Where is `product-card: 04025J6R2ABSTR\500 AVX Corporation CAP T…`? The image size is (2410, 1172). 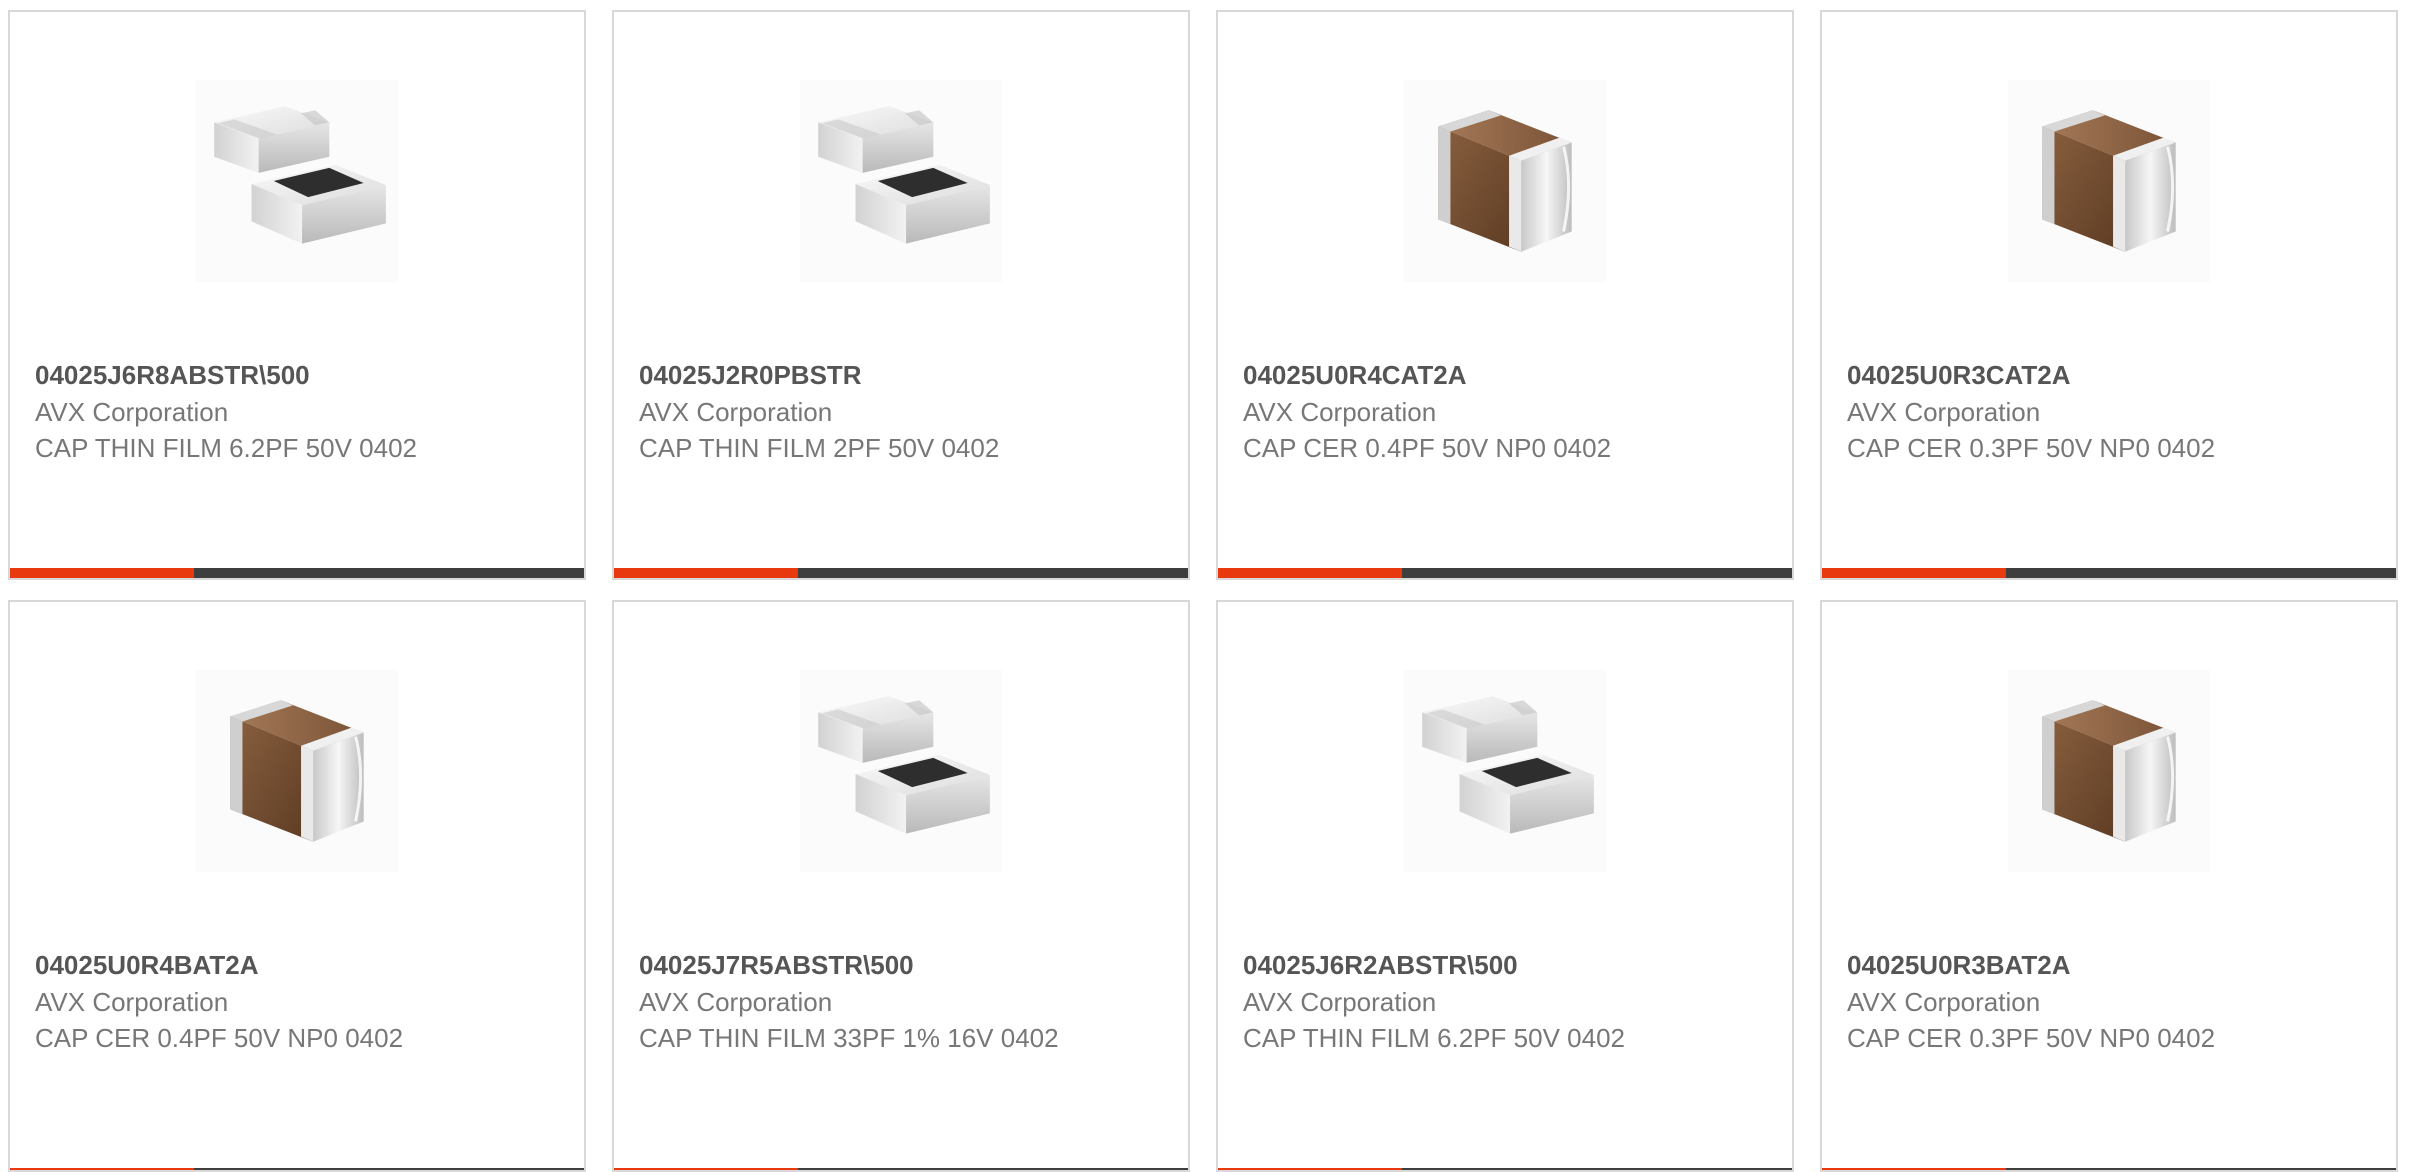 product-card: 04025J6R2ABSTR\500 AVX Corporation CAP T… is located at coordinates (1505, 886).